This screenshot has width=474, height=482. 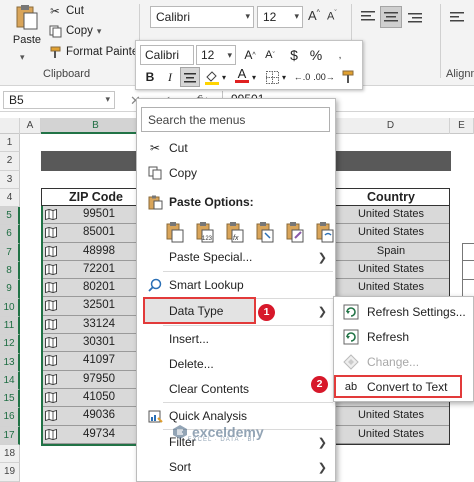 I want to click on column-header-a: A, so click(x=30, y=126).